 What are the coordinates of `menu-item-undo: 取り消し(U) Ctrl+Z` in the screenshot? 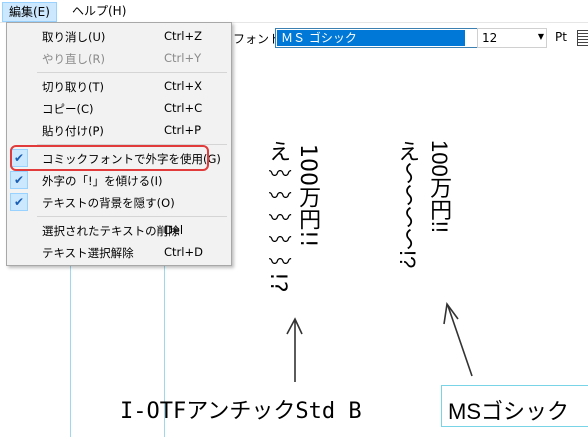 It's located at (118, 36).